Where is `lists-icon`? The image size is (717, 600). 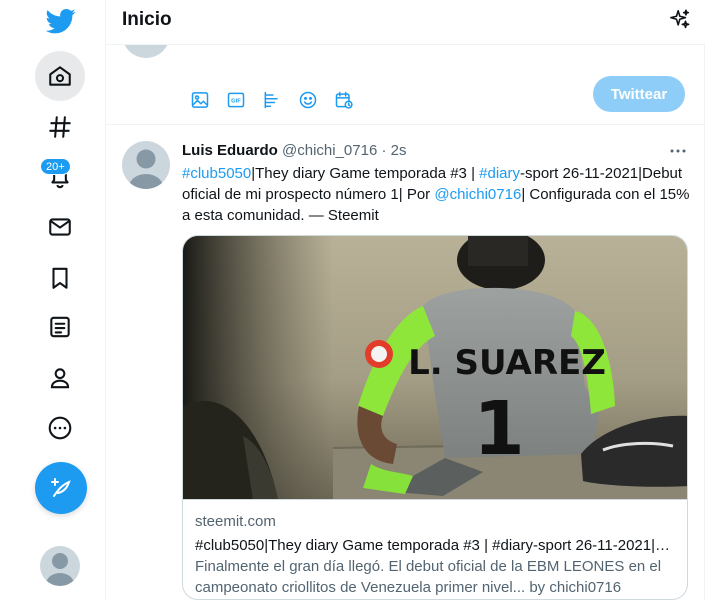
lists-icon is located at coordinates (60, 327).